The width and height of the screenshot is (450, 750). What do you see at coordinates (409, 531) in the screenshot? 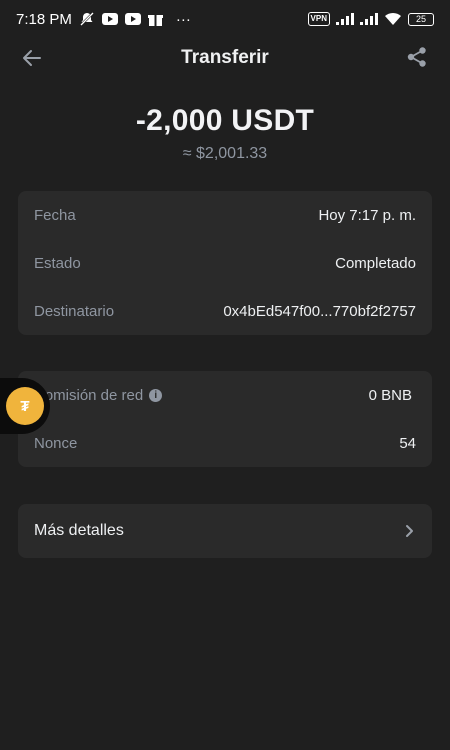
I see `chevron-right-icon` at bounding box center [409, 531].